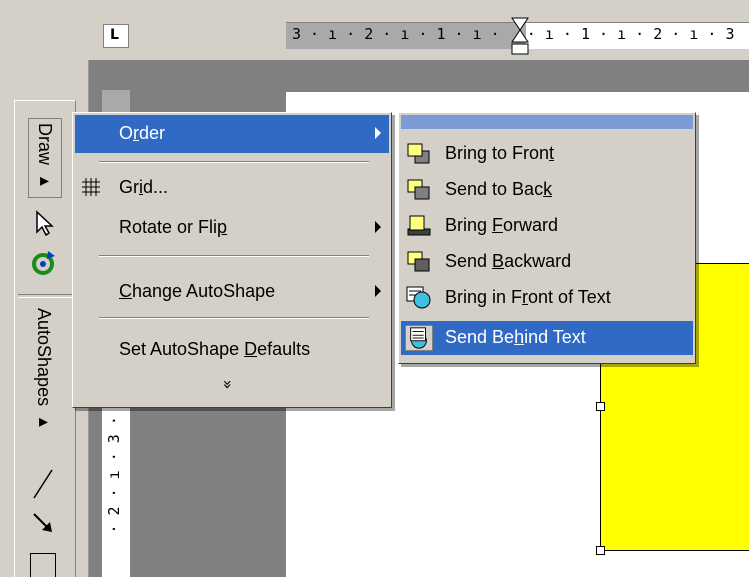  Describe the element at coordinates (547, 122) in the screenshot. I see `submenu-title-bar` at that location.